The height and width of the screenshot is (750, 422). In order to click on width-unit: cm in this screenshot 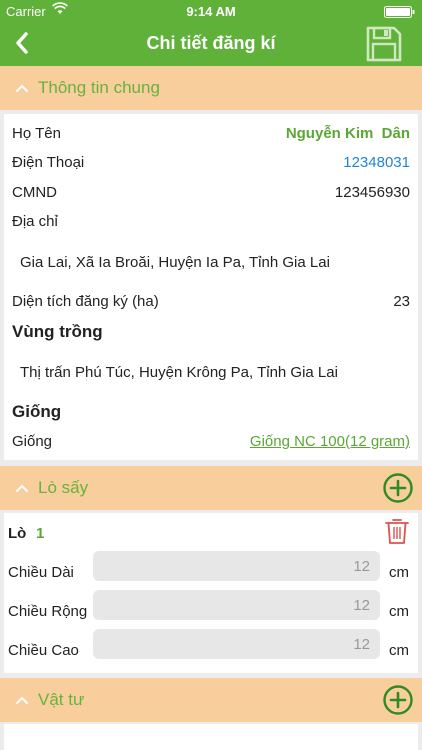, I will do `click(399, 611)`.